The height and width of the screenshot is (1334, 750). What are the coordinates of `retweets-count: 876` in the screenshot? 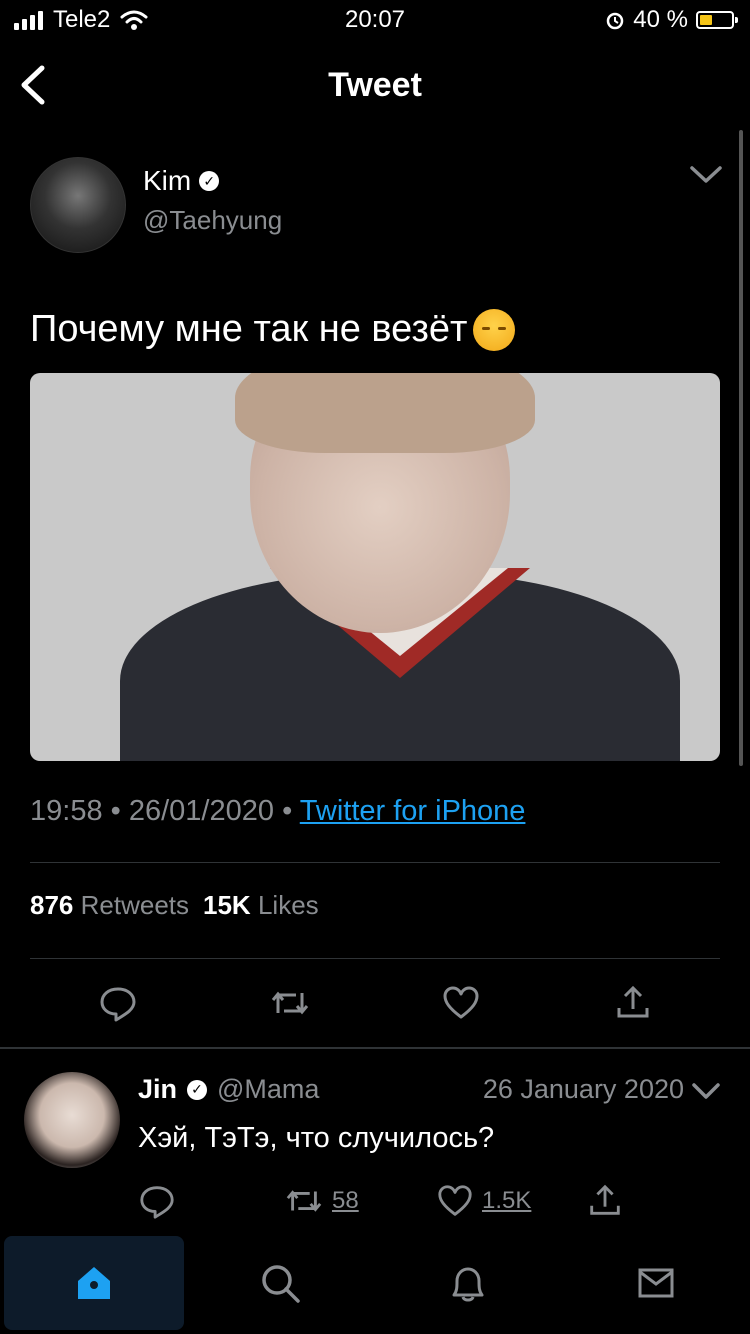 It's located at (52, 905).